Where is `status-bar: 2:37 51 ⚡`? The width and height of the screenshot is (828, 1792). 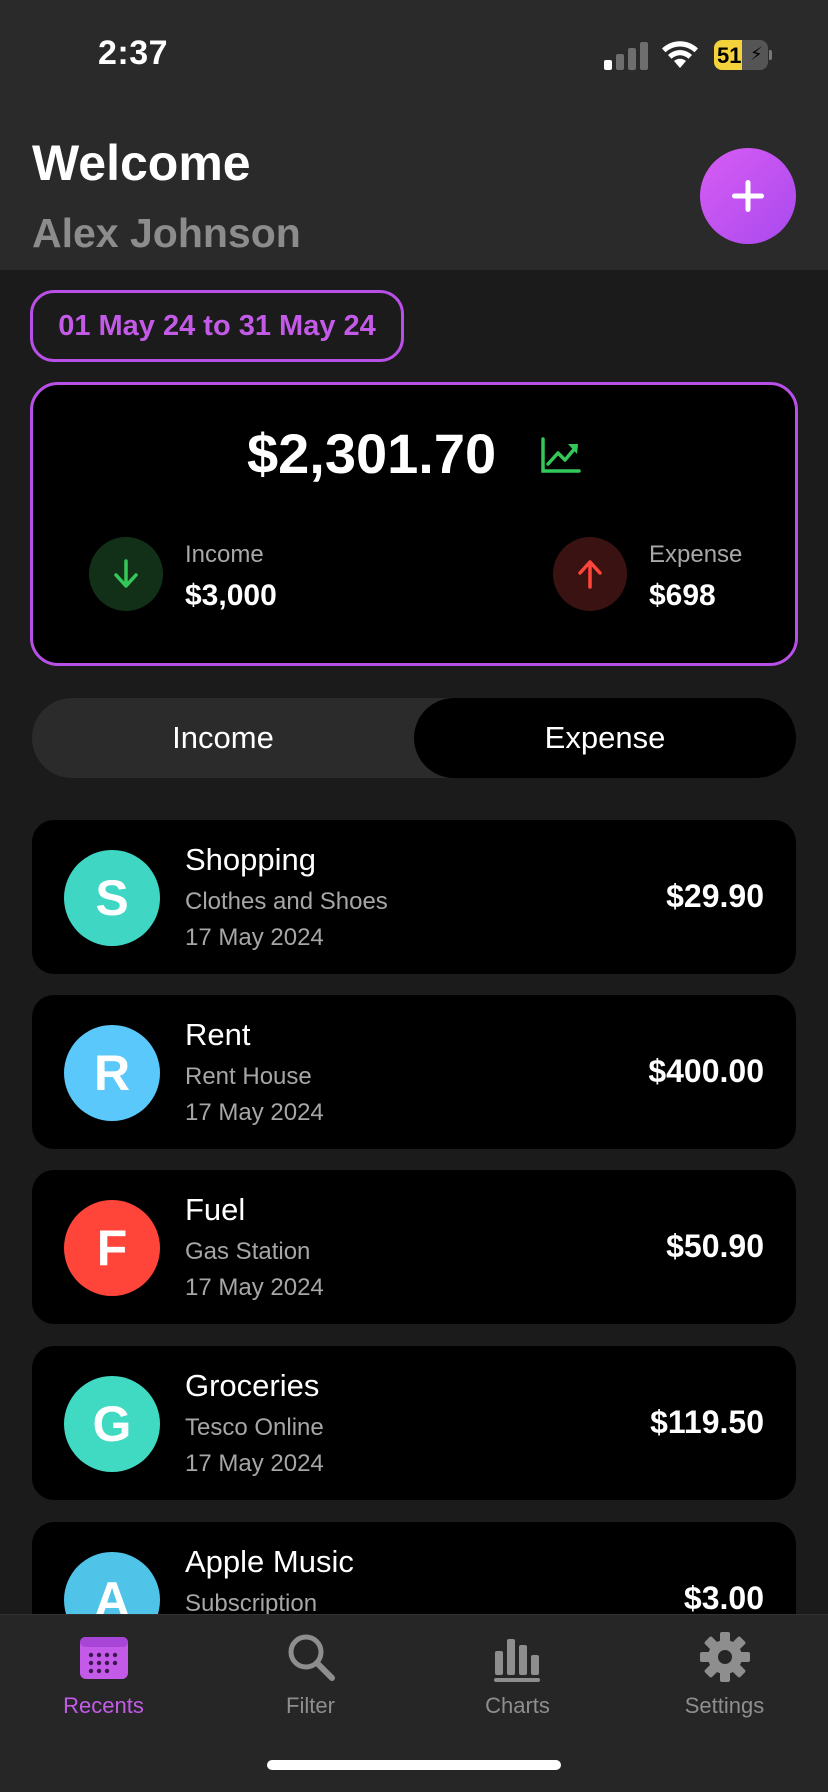 status-bar: 2:37 51 ⚡ is located at coordinates (414, 55).